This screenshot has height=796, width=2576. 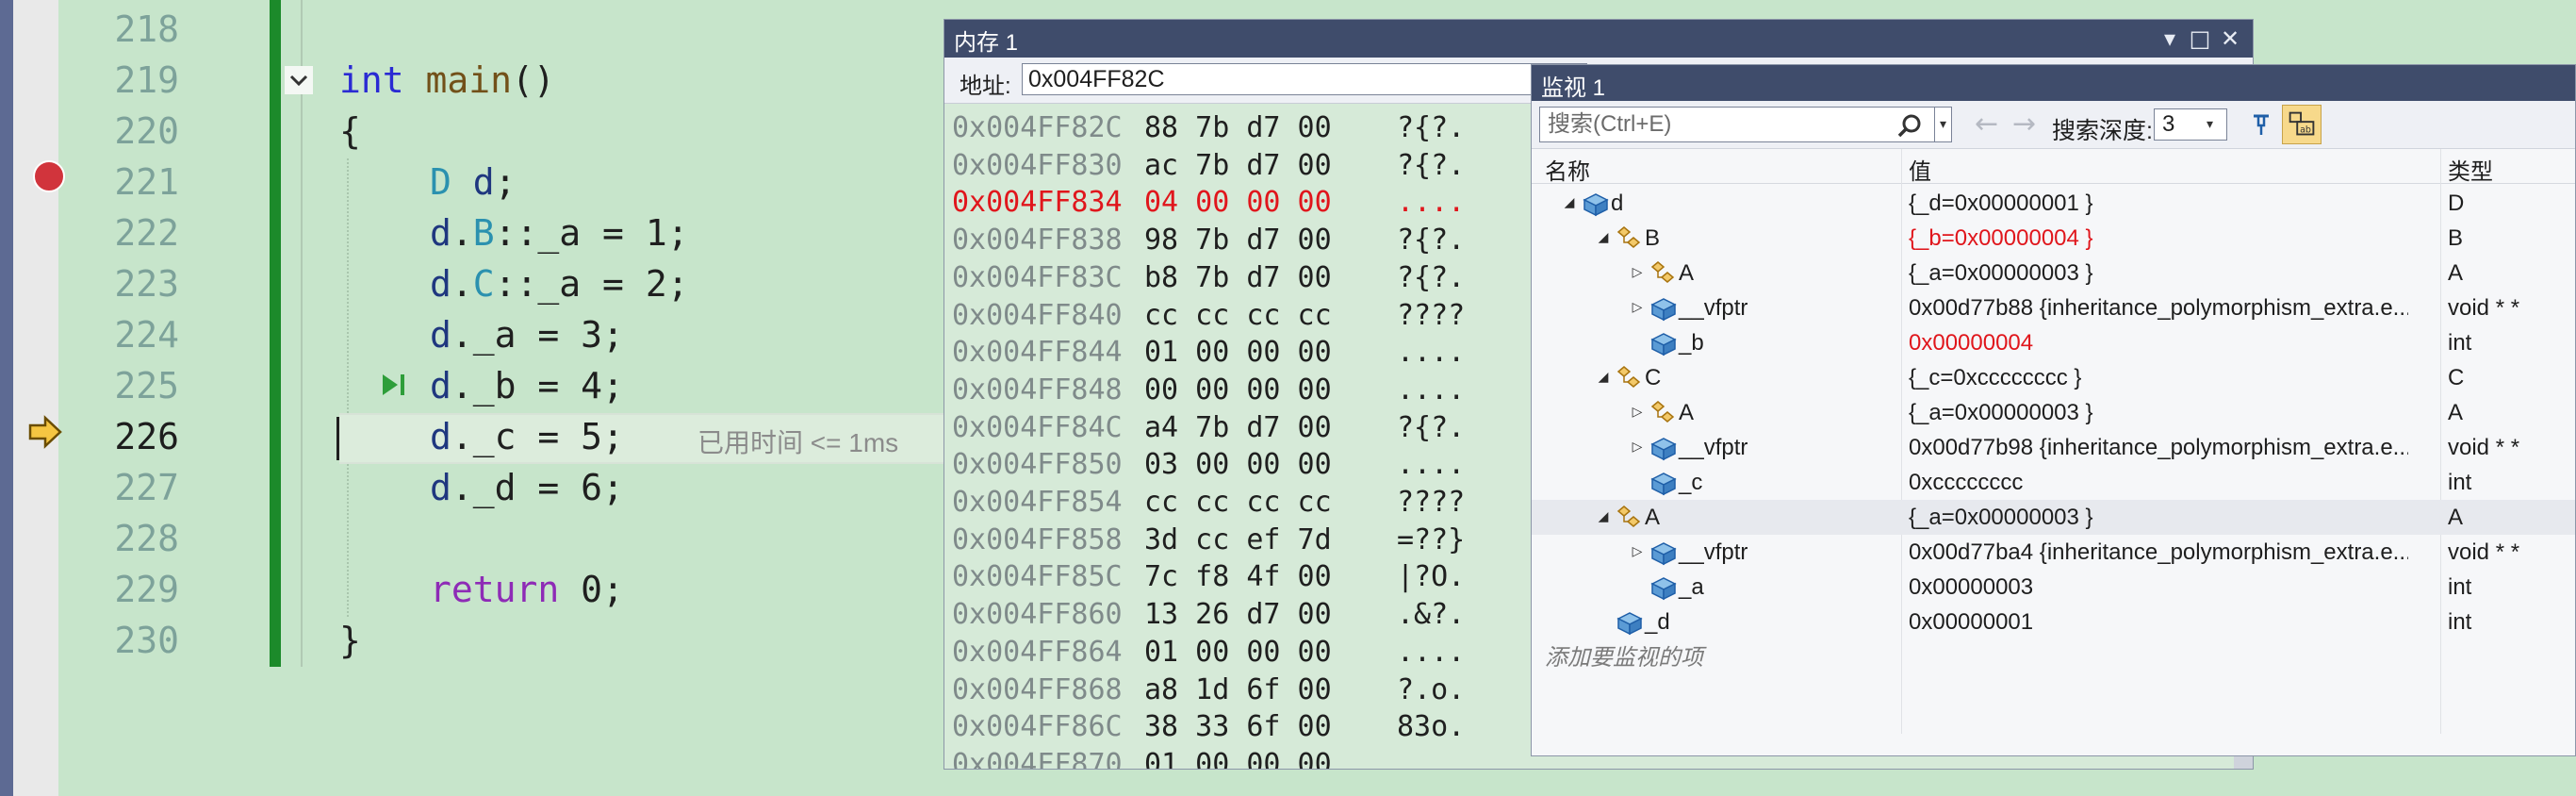 I want to click on column-header-value: 值, so click(x=1920, y=169).